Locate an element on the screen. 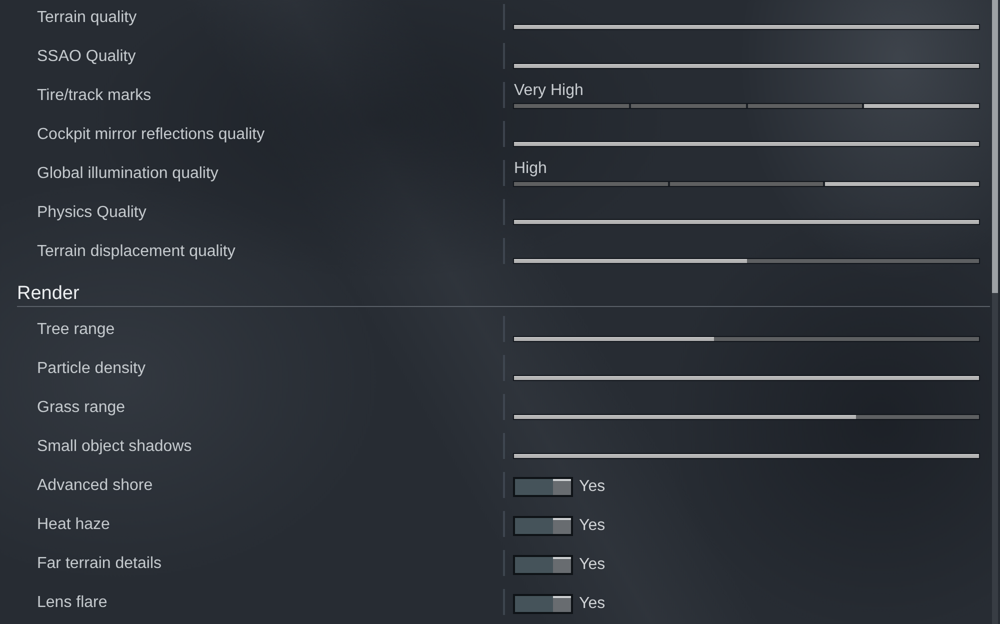 The image size is (1000, 624). setting-label: Far terrain details is located at coordinates (99, 563).